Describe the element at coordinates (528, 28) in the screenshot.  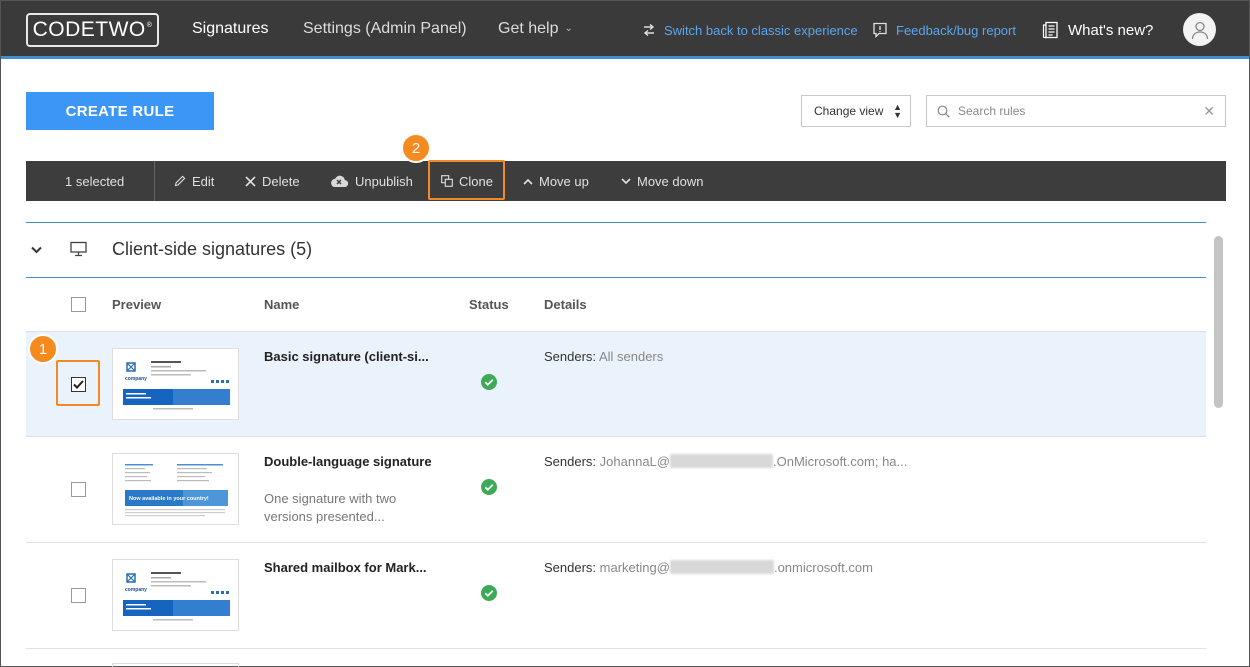
I see `tab-get-help-label: Get help` at that location.